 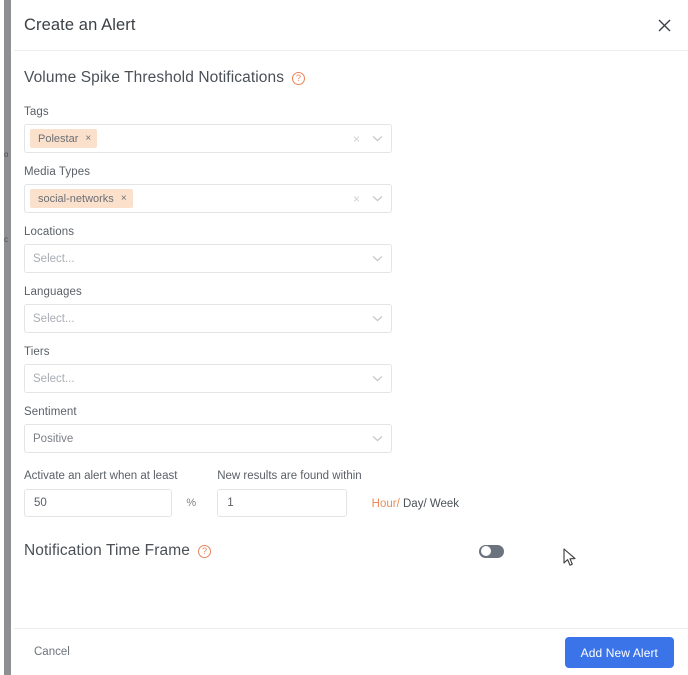 I want to click on time-unit-selector: Hour/ Day/ Week, so click(x=415, y=507).